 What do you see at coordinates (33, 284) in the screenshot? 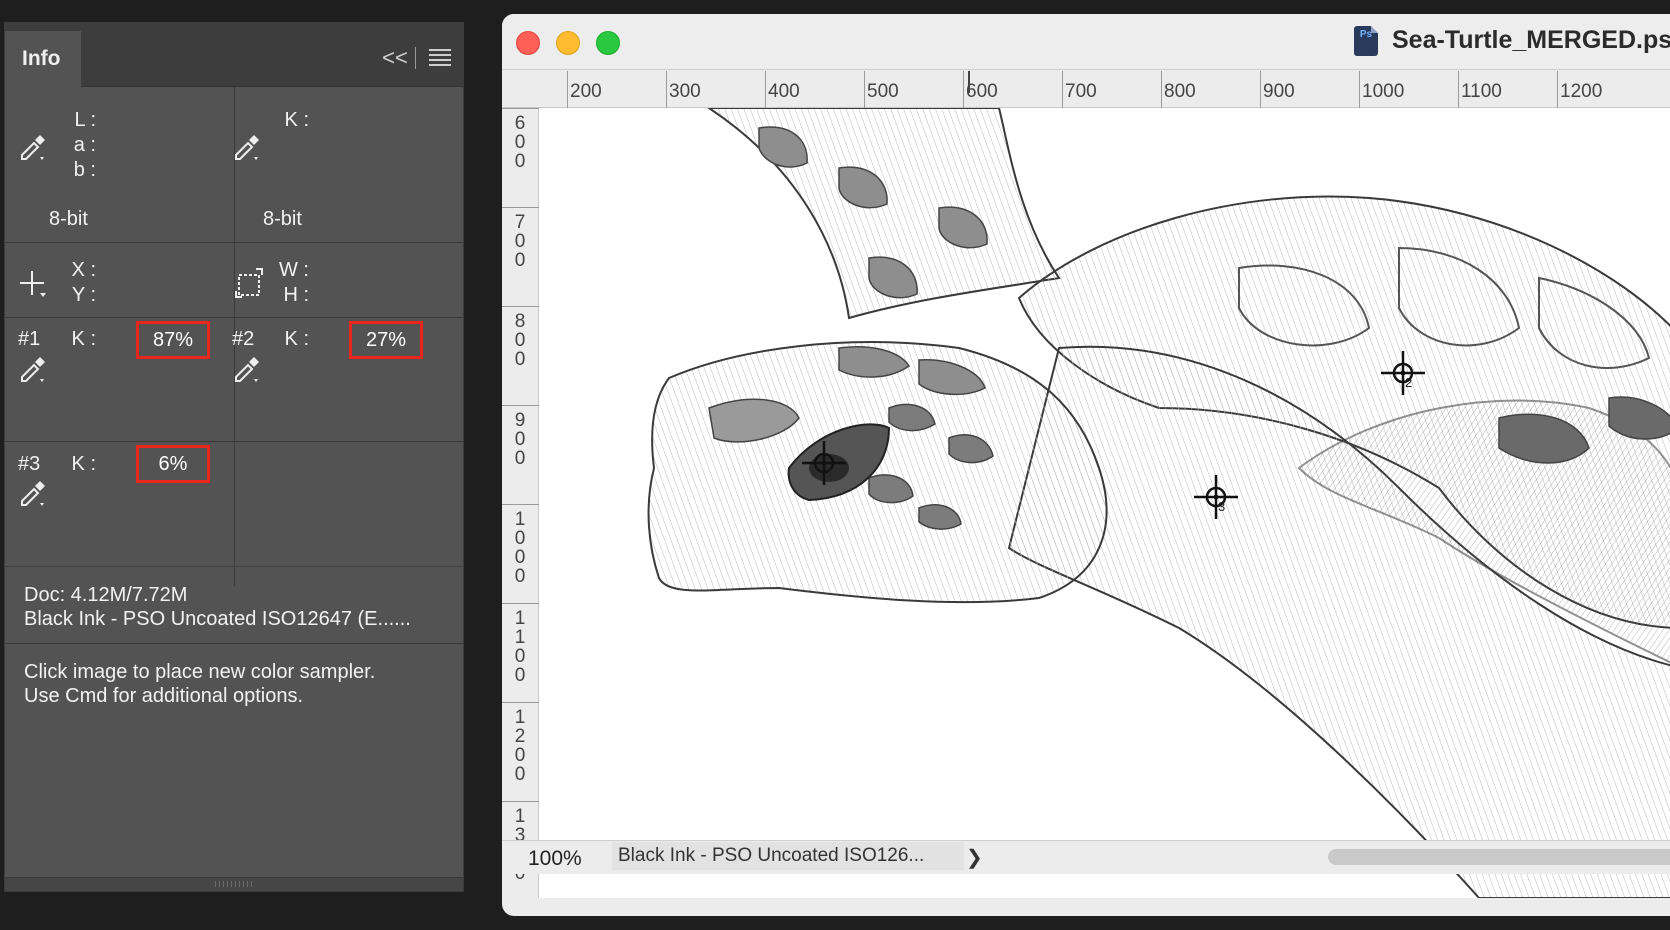
I see `crosshair-icon` at bounding box center [33, 284].